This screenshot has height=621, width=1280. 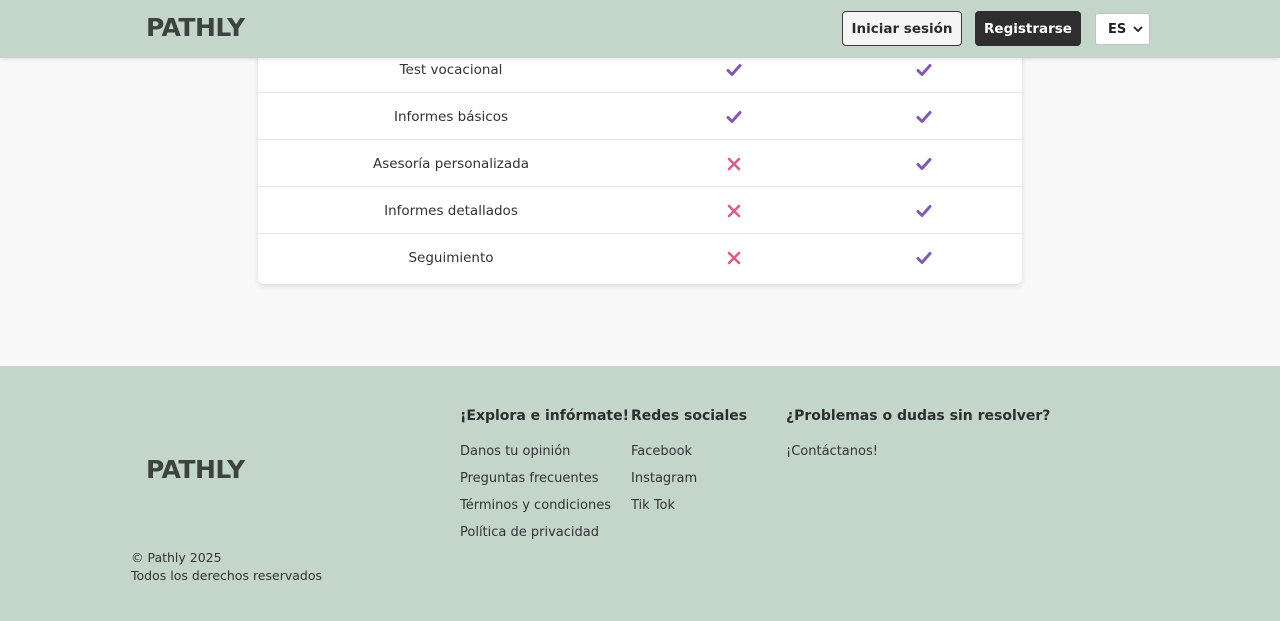 What do you see at coordinates (544, 532) in the screenshot?
I see `footer-link-privacy: Política de privacidad` at bounding box center [544, 532].